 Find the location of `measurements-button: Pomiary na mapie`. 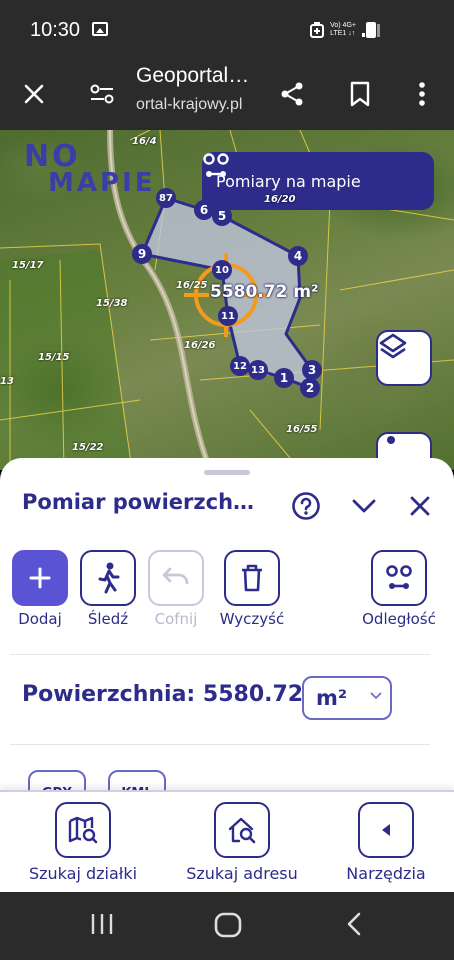

measurements-button: Pomiary na mapie is located at coordinates (318, 181).